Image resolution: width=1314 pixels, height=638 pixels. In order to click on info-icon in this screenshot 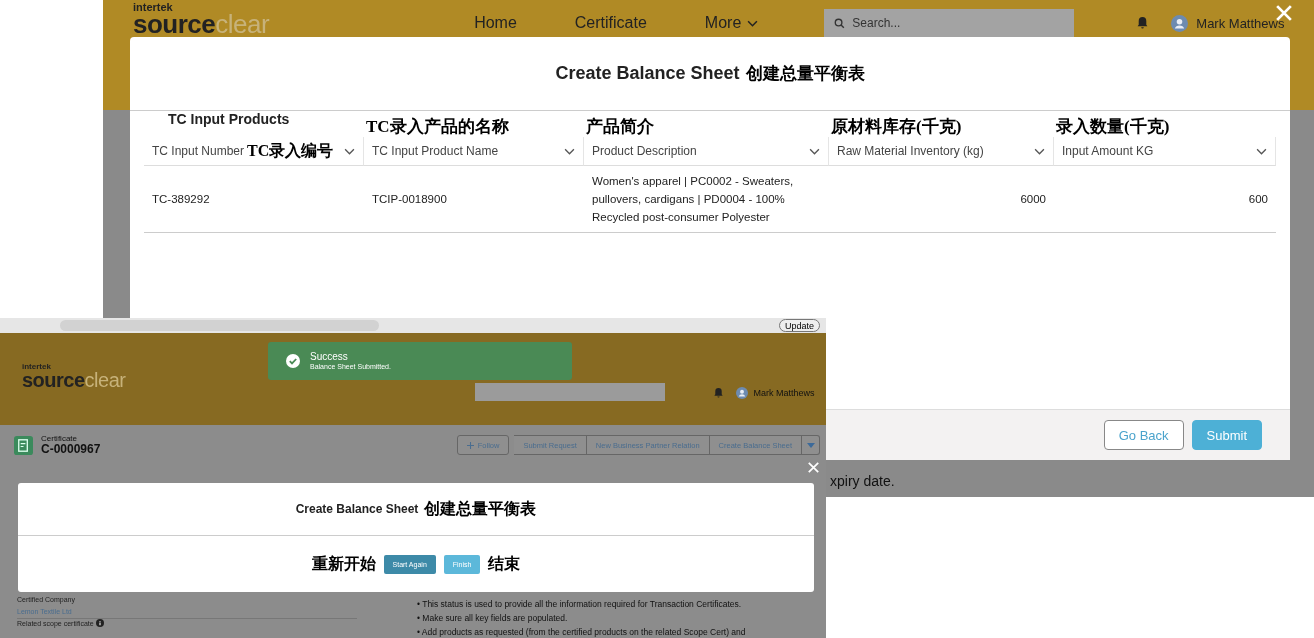, I will do `click(99, 623)`.